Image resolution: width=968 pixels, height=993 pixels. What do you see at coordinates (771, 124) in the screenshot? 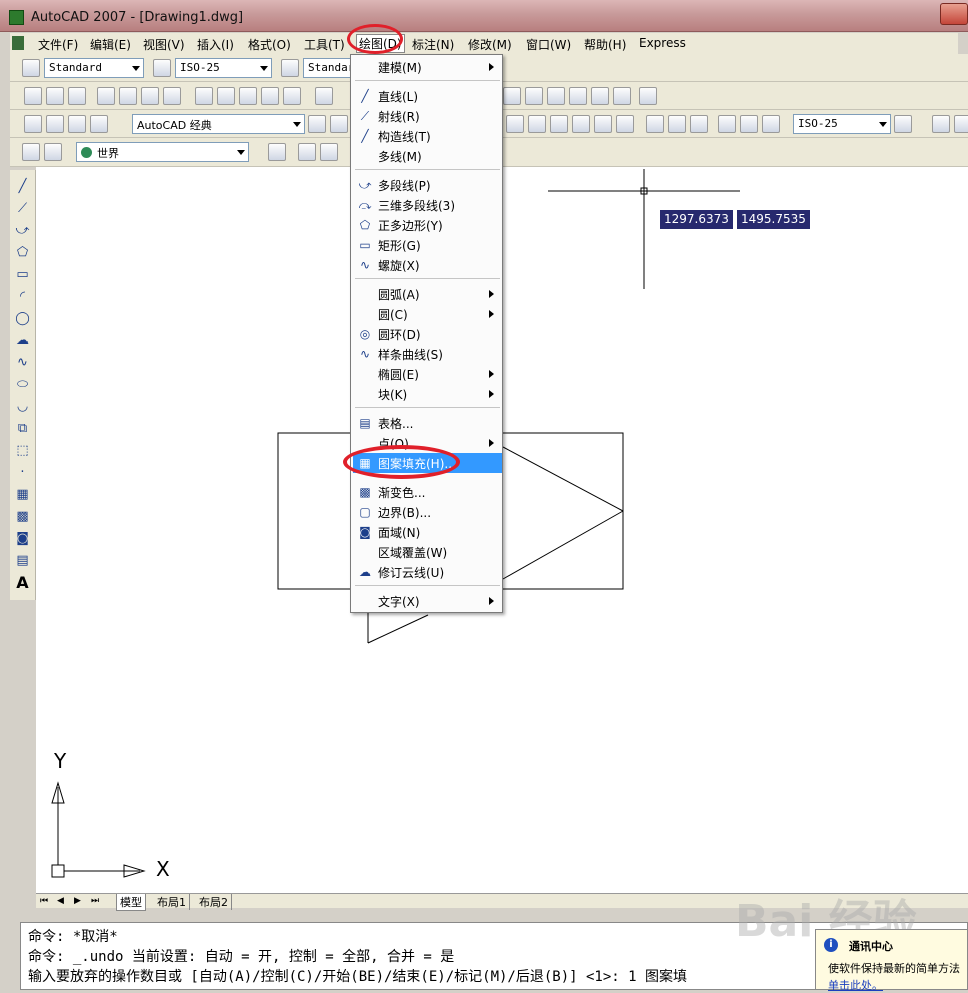
I see `dim-update-icon` at bounding box center [771, 124].